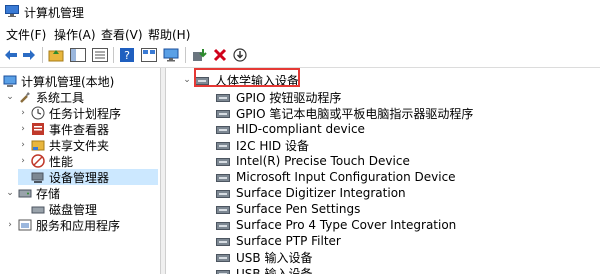  I want to click on tree-item-label: 任务计划程序, so click(85, 113).